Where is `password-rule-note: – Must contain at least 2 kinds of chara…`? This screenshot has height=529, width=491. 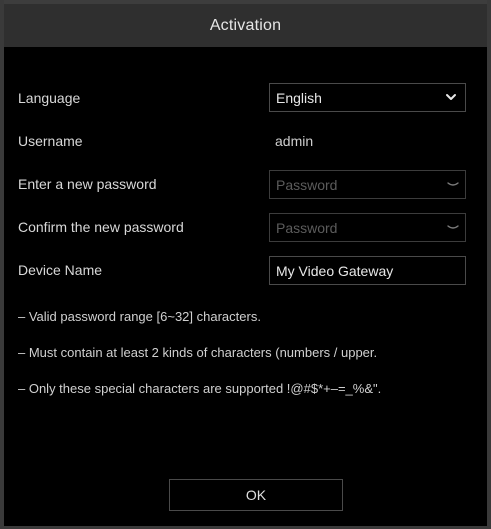 password-rule-note: – Must contain at least 2 kinds of chara… is located at coordinates (198, 352).